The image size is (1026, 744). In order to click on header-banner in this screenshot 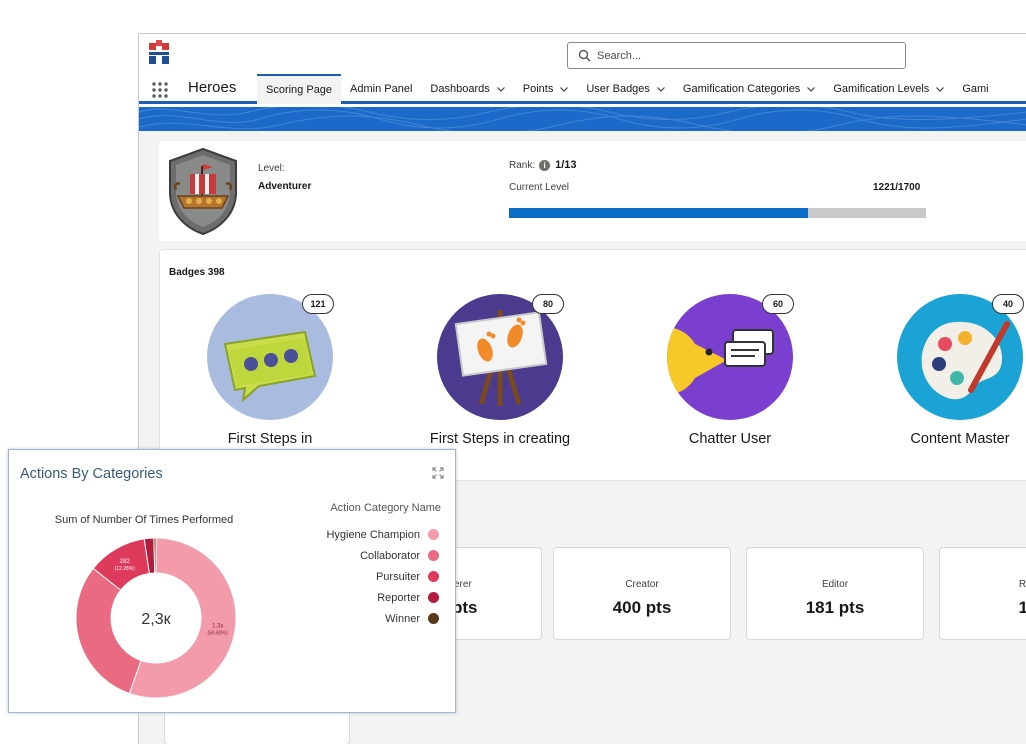, I will do `click(582, 119)`.